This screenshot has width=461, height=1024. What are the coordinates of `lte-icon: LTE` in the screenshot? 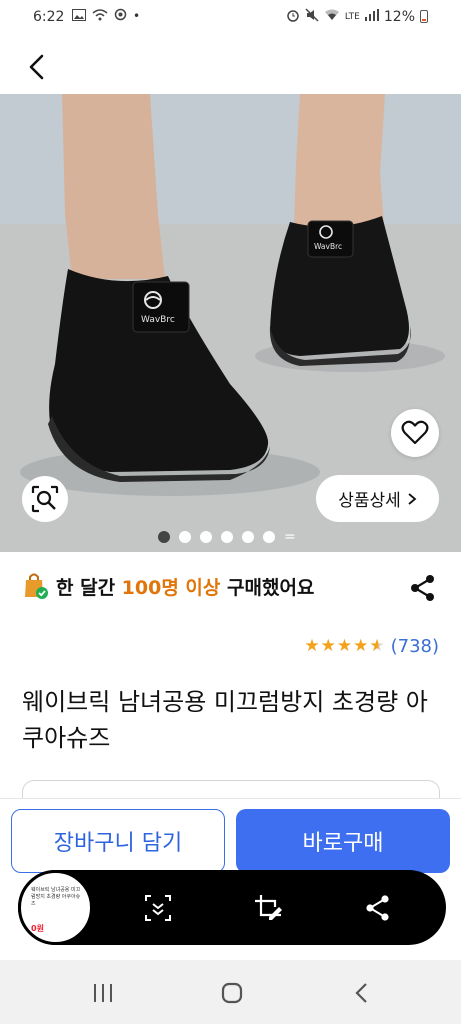 It's located at (352, 16).